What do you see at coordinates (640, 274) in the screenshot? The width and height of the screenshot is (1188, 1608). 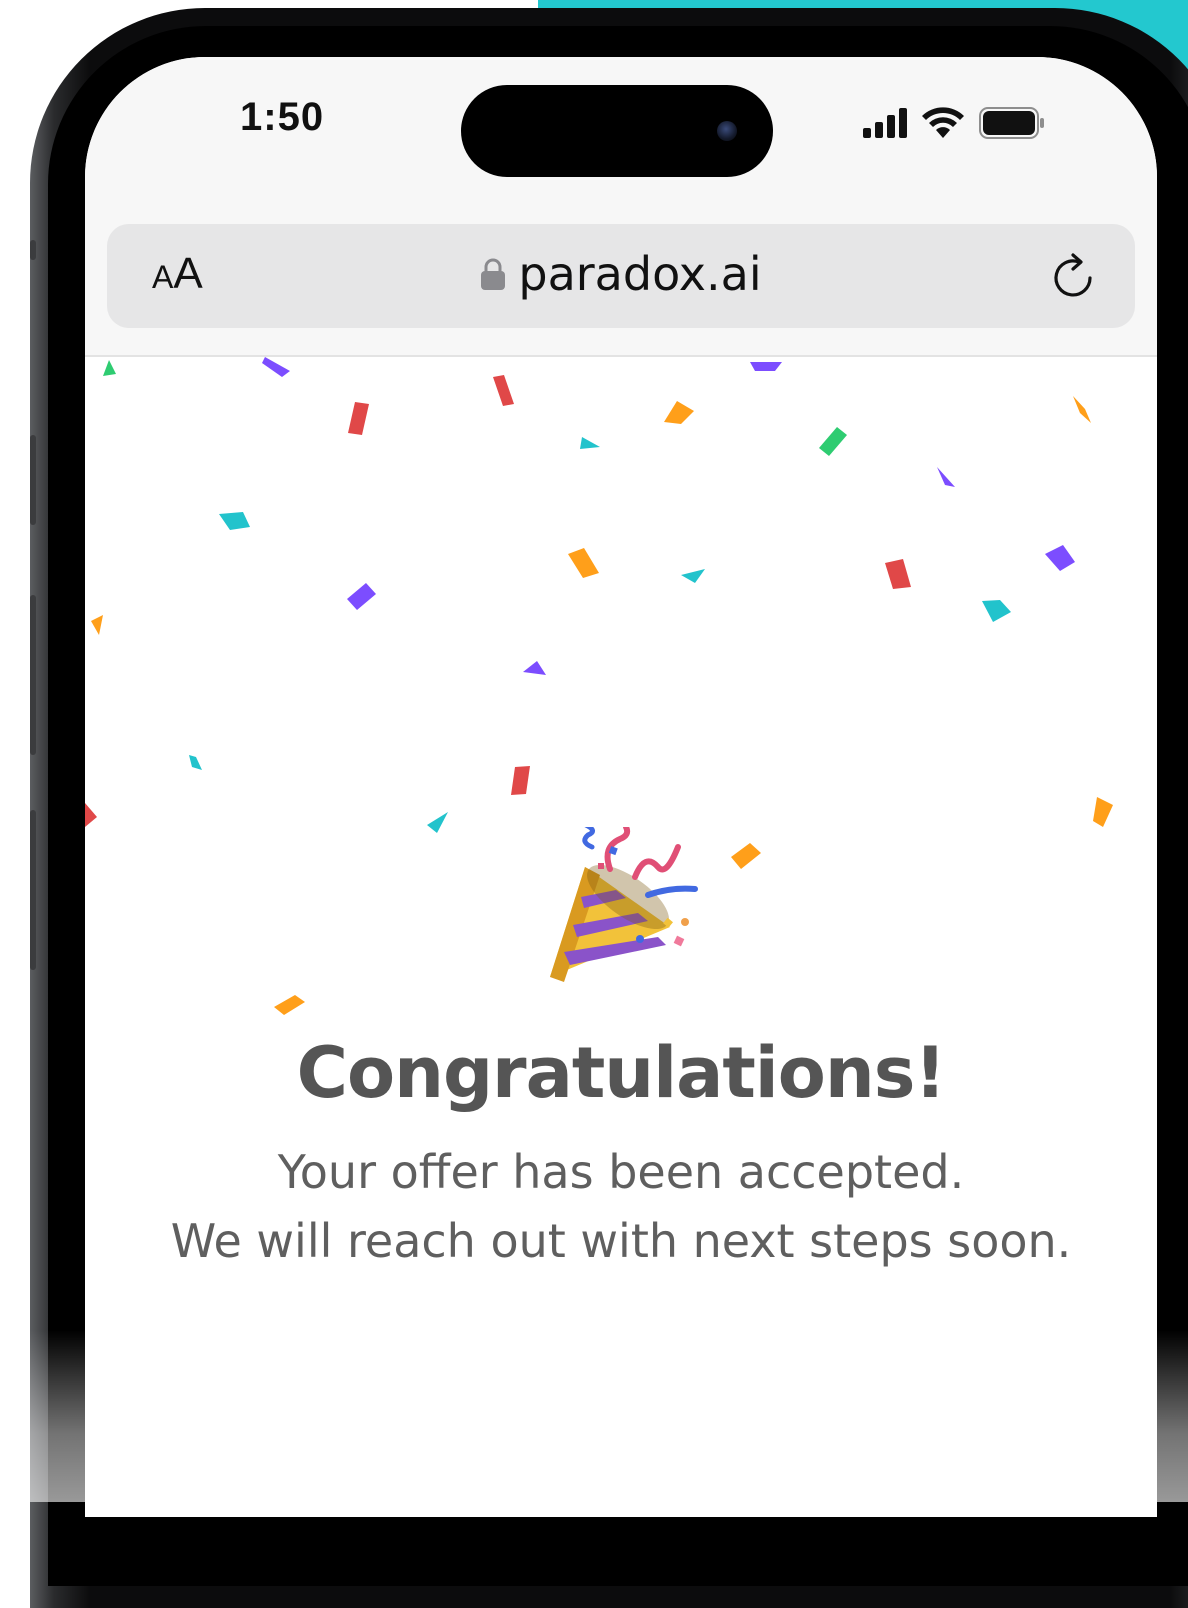 I see `url-text: paradox.ai` at bounding box center [640, 274].